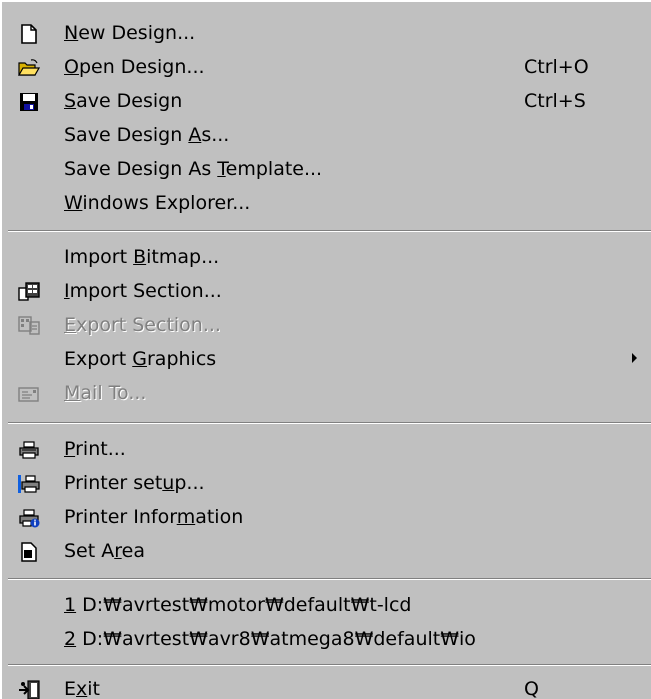 This screenshot has width=651, height=699. What do you see at coordinates (29, 102) in the screenshot?
I see `floppy-disk-icon` at bounding box center [29, 102].